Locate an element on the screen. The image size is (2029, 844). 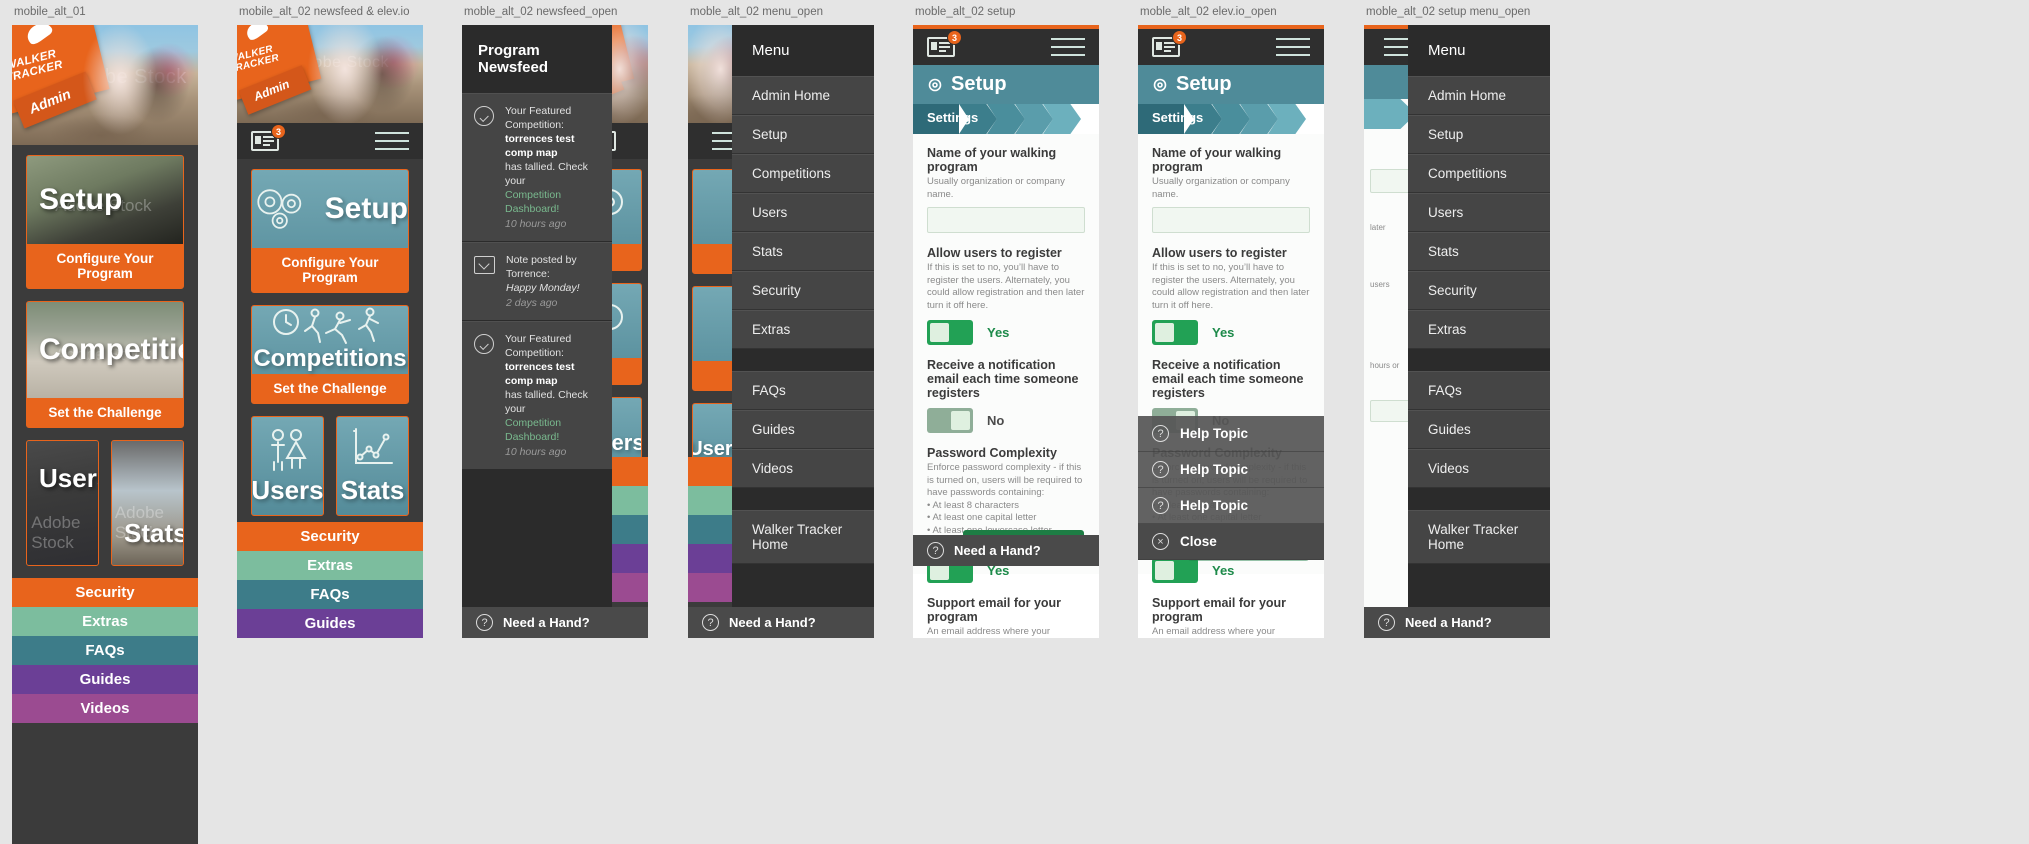
allow-register-state: Yes is located at coordinates (1223, 332).